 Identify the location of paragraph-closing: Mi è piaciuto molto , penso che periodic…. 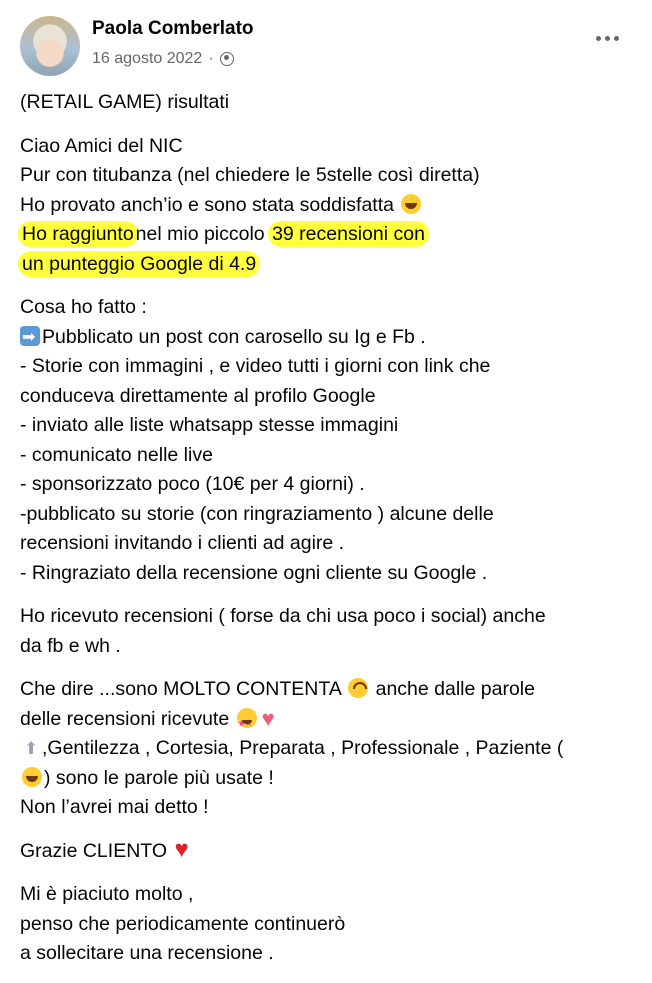
(183, 923).